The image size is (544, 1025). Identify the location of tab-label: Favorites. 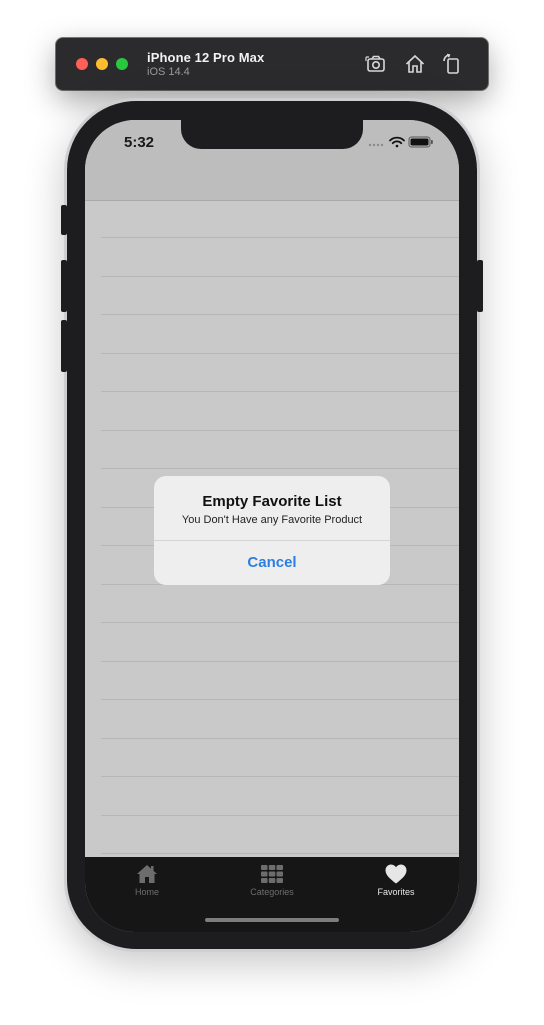
(396, 892).